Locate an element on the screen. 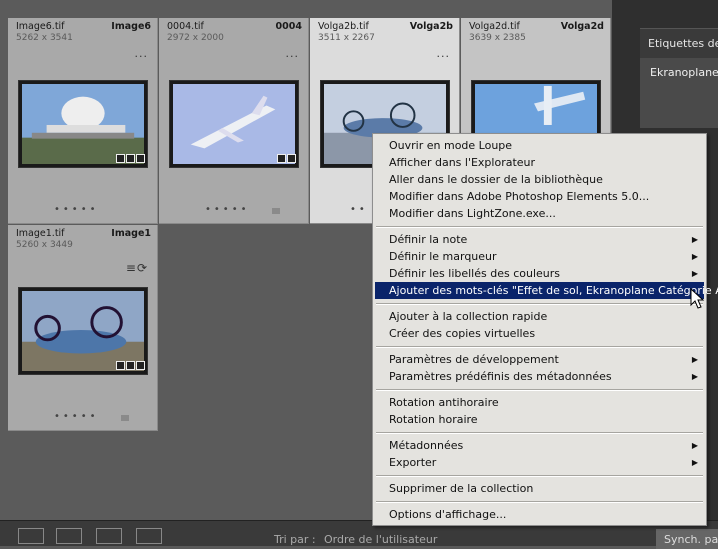 The image size is (718, 549). thumbnail-cell: 0004.tif 2972 x 2000 0004 ··· ••••• is located at coordinates (234, 121).